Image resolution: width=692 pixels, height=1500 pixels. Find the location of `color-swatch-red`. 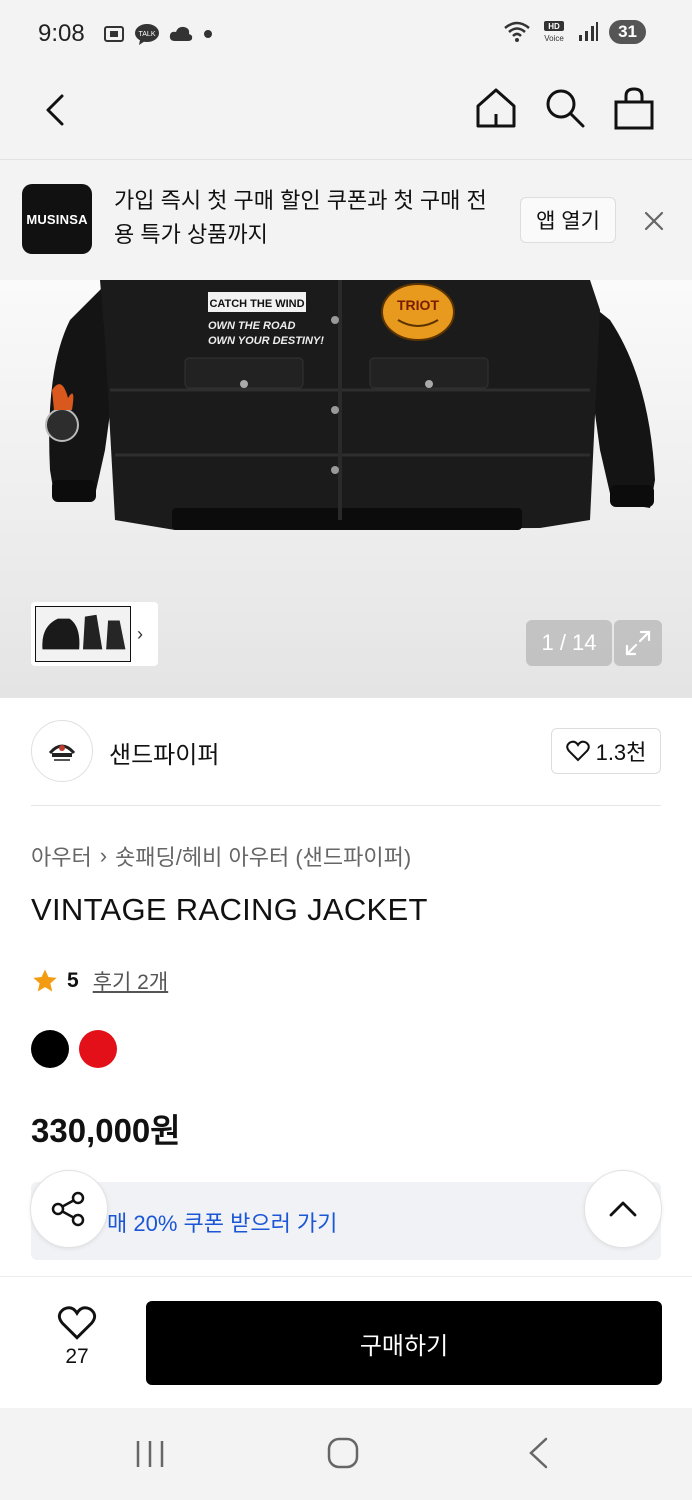

color-swatch-red is located at coordinates (98, 1049).